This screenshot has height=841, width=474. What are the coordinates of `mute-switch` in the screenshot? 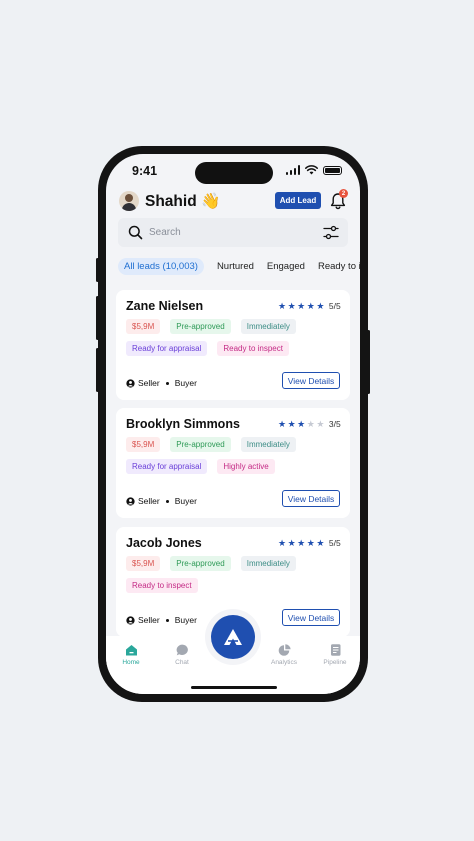 It's located at (97, 270).